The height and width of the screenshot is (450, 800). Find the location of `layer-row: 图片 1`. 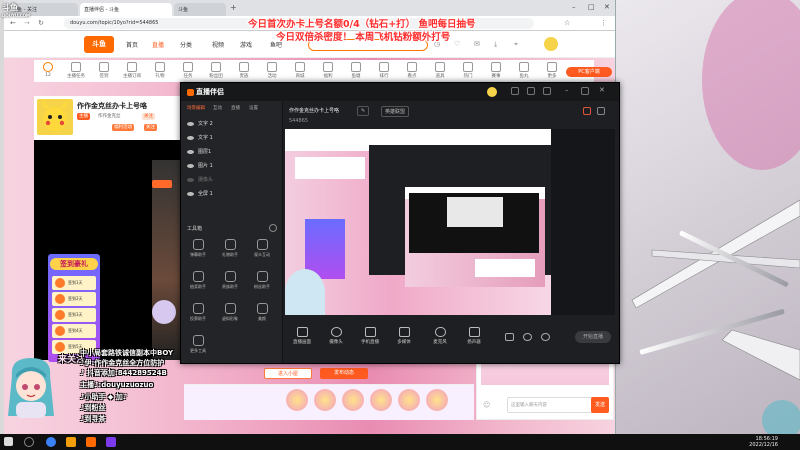

layer-row: 图片 1 is located at coordinates (232, 165).